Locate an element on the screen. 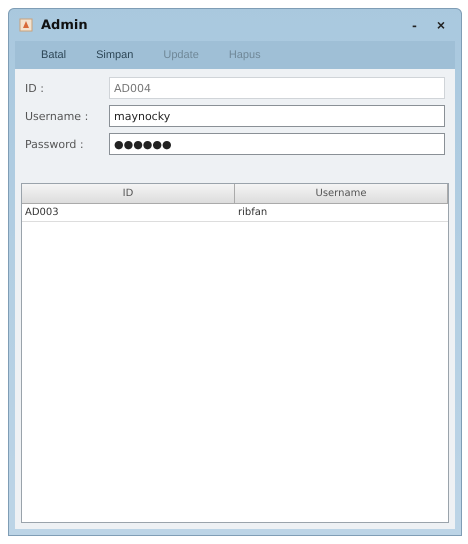 This screenshot has width=468, height=544. column-header: ID is located at coordinates (128, 193).